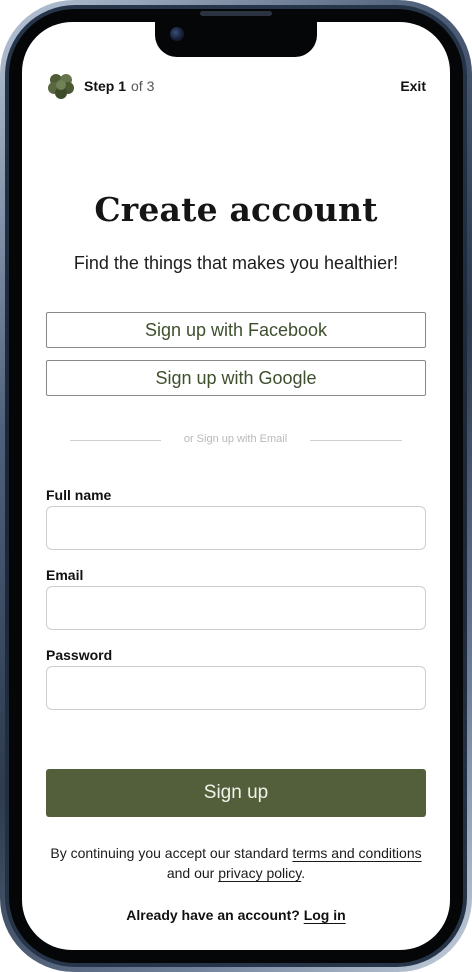 This screenshot has height=972, width=472. I want to click on login-link: Log in, so click(325, 915).